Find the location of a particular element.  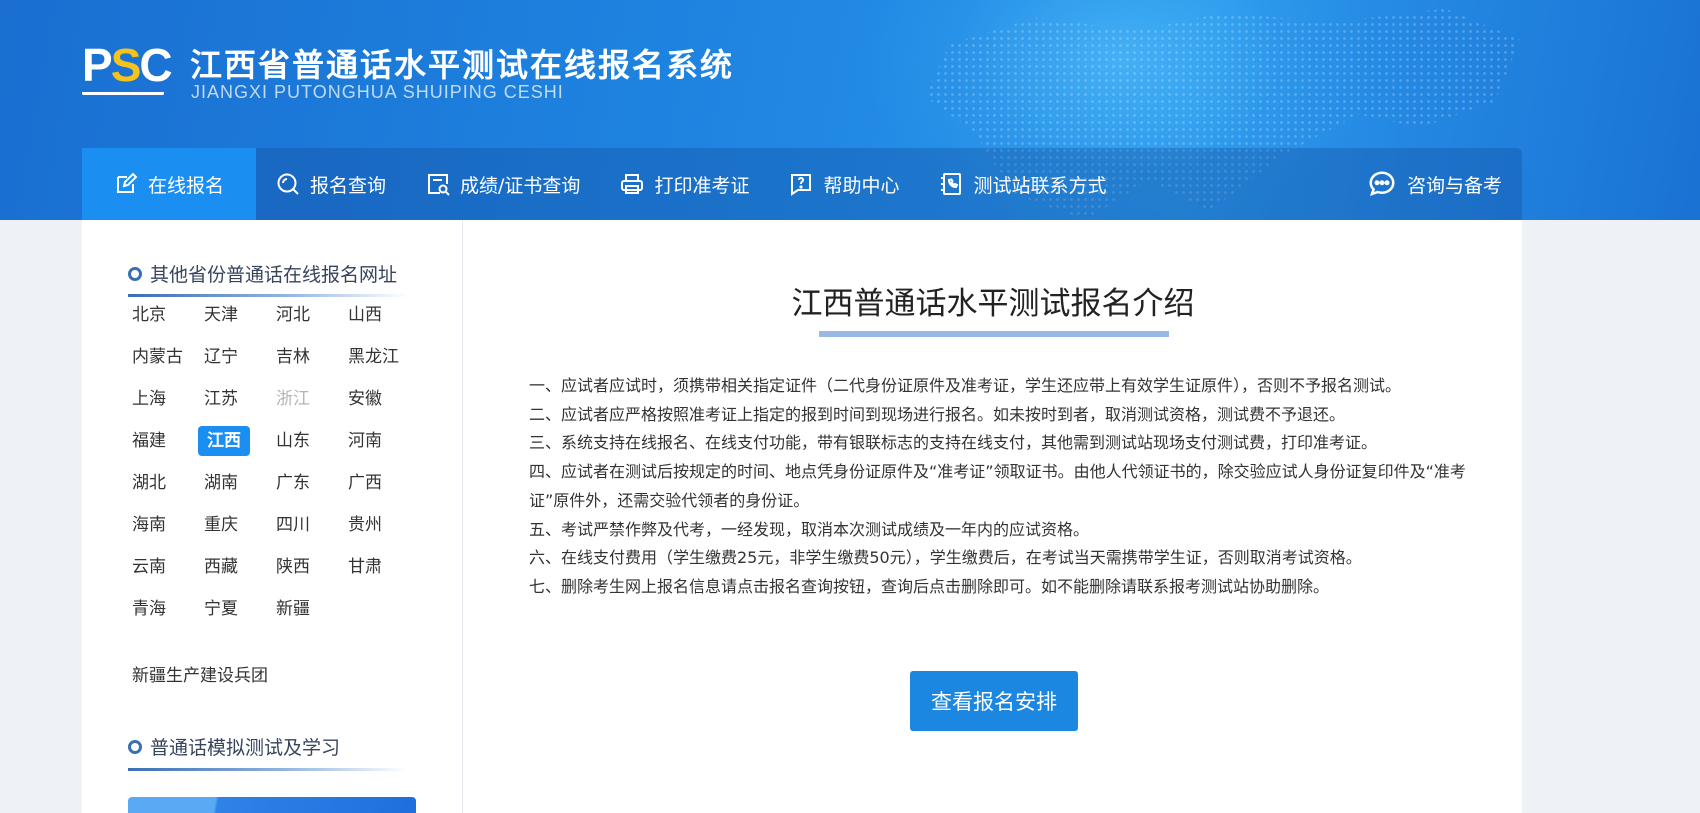

nav-test-station-contacts: 测试站联系方式 is located at coordinates (1022, 184).